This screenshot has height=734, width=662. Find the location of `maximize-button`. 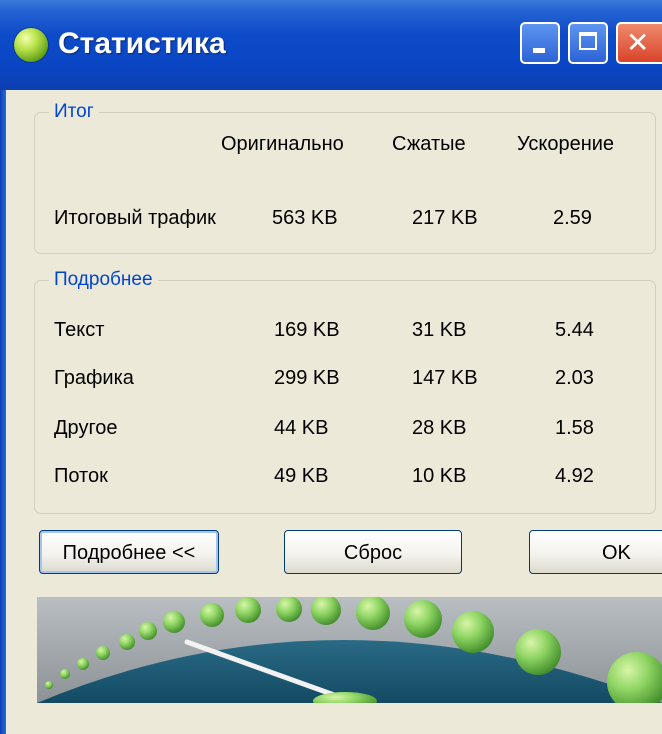

maximize-button is located at coordinates (588, 43).